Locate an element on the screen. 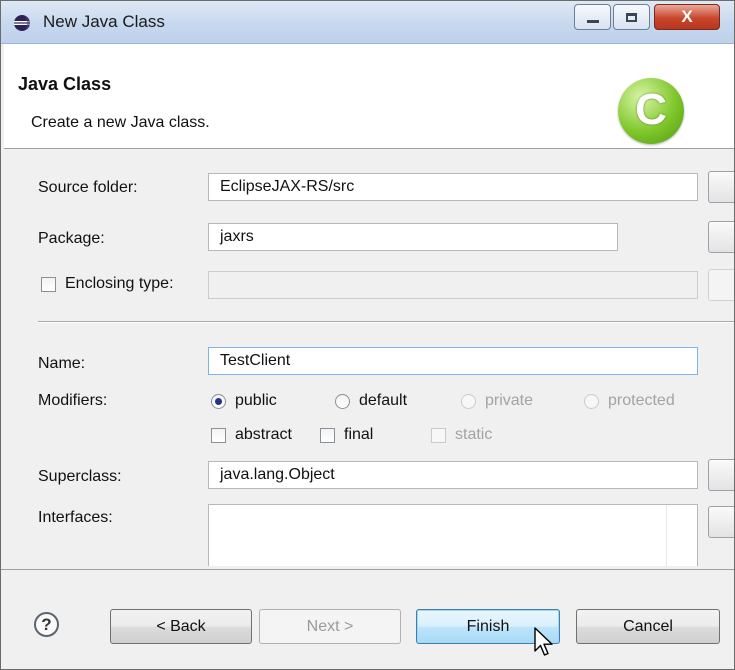  title-bar: New Java Class X is located at coordinates (367, 22).